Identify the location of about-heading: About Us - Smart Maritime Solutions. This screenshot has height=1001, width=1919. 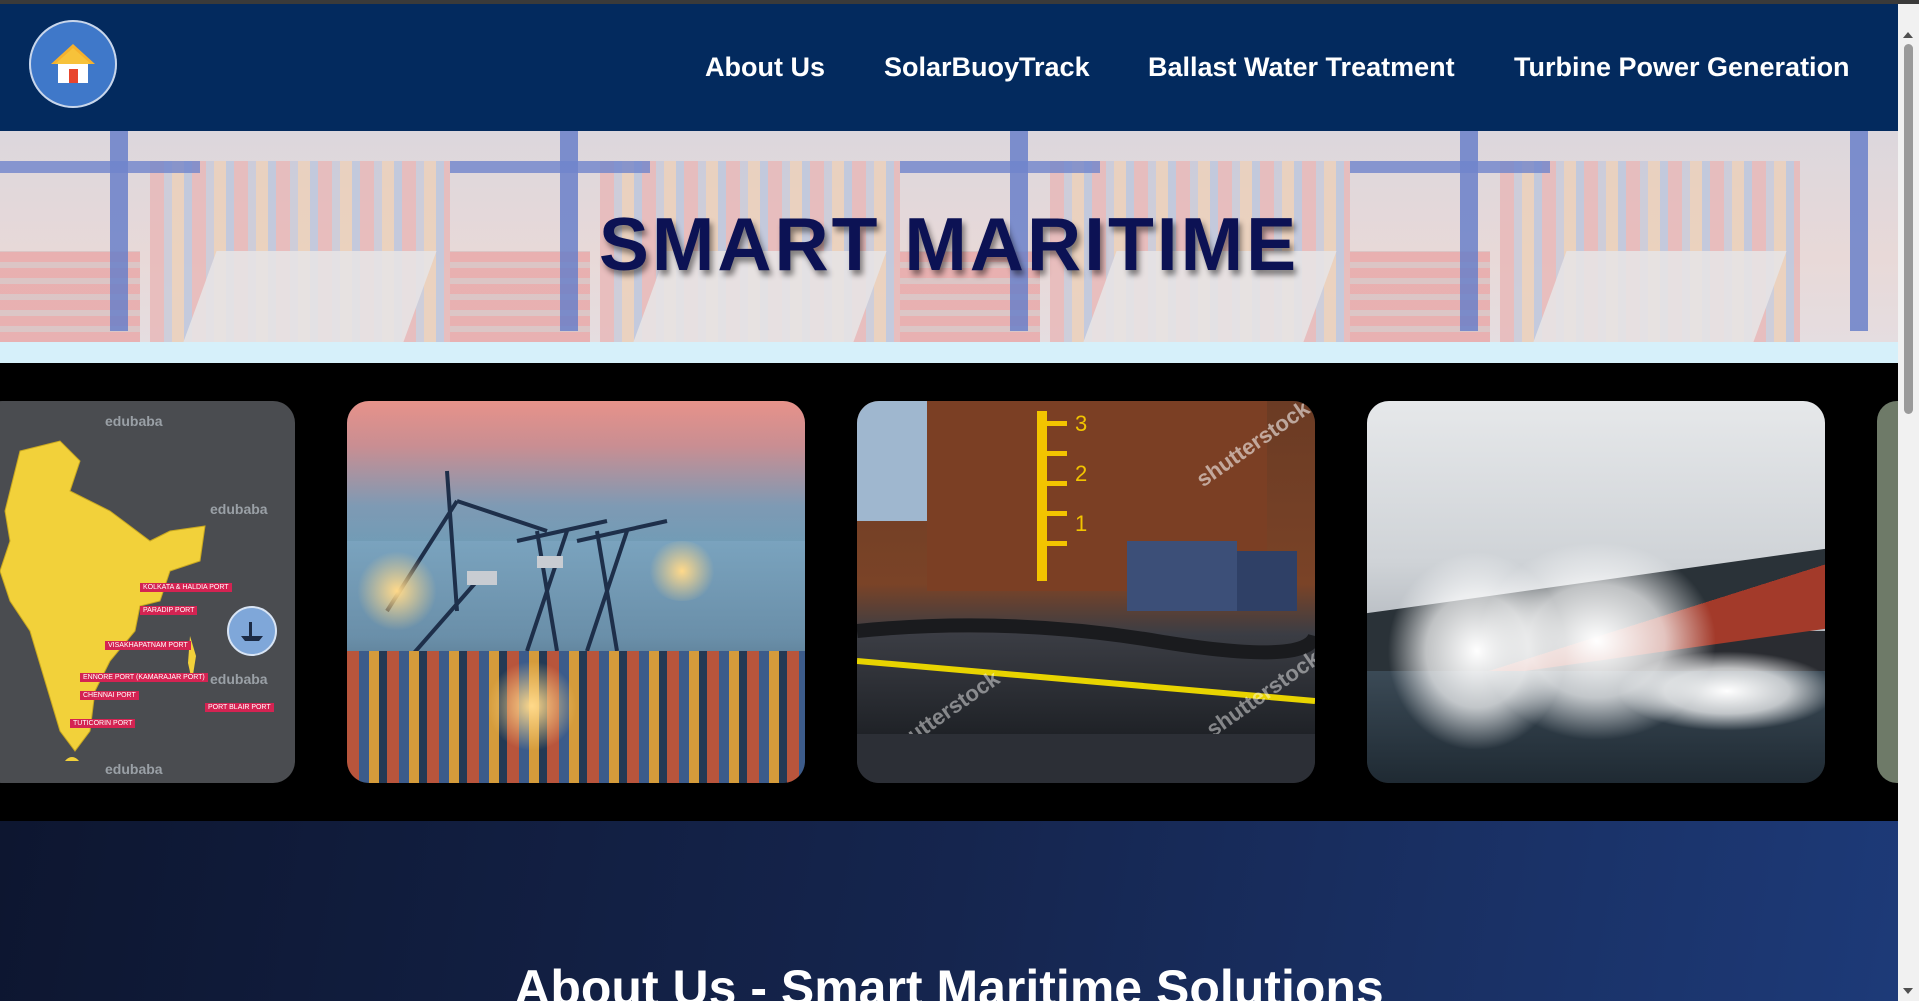
(949, 980).